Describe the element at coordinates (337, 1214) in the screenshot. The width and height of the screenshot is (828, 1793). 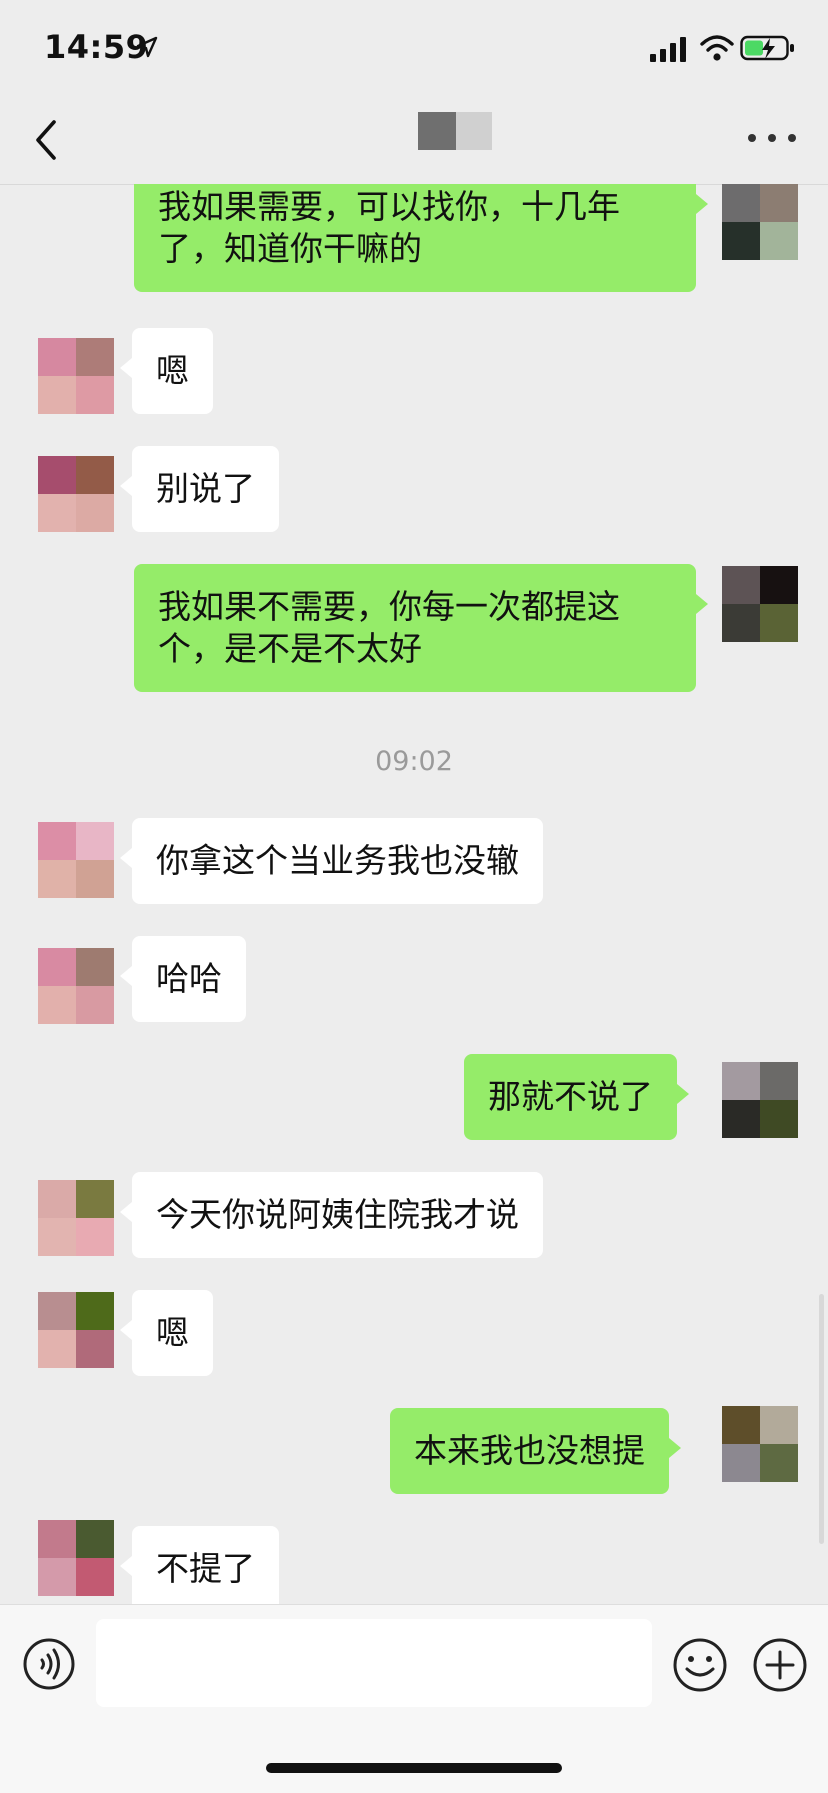
I see `message-text: 今天你说阿姨住院我才说` at that location.